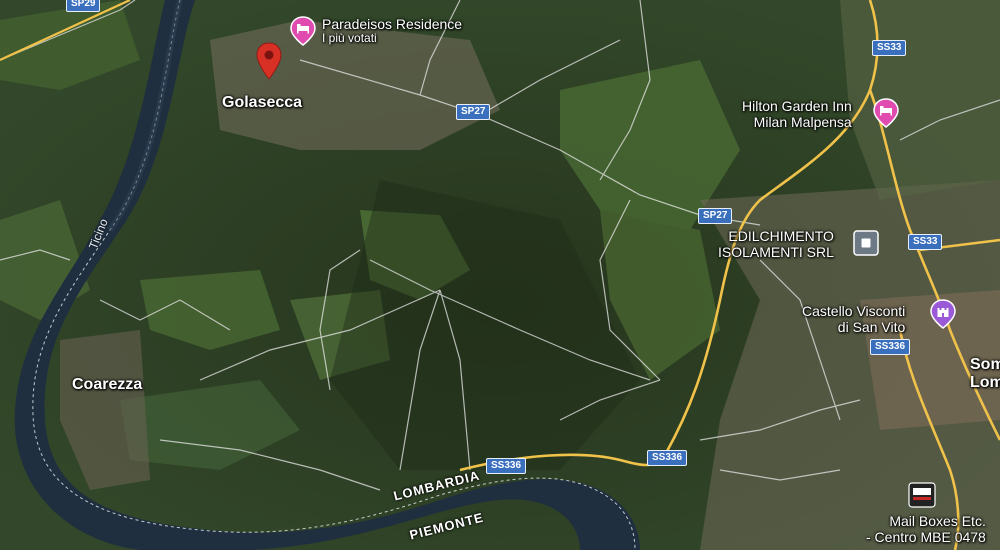 The width and height of the screenshot is (1000, 550). I want to click on place-label-somma-lombardo: Som Lomb, so click(985, 374).